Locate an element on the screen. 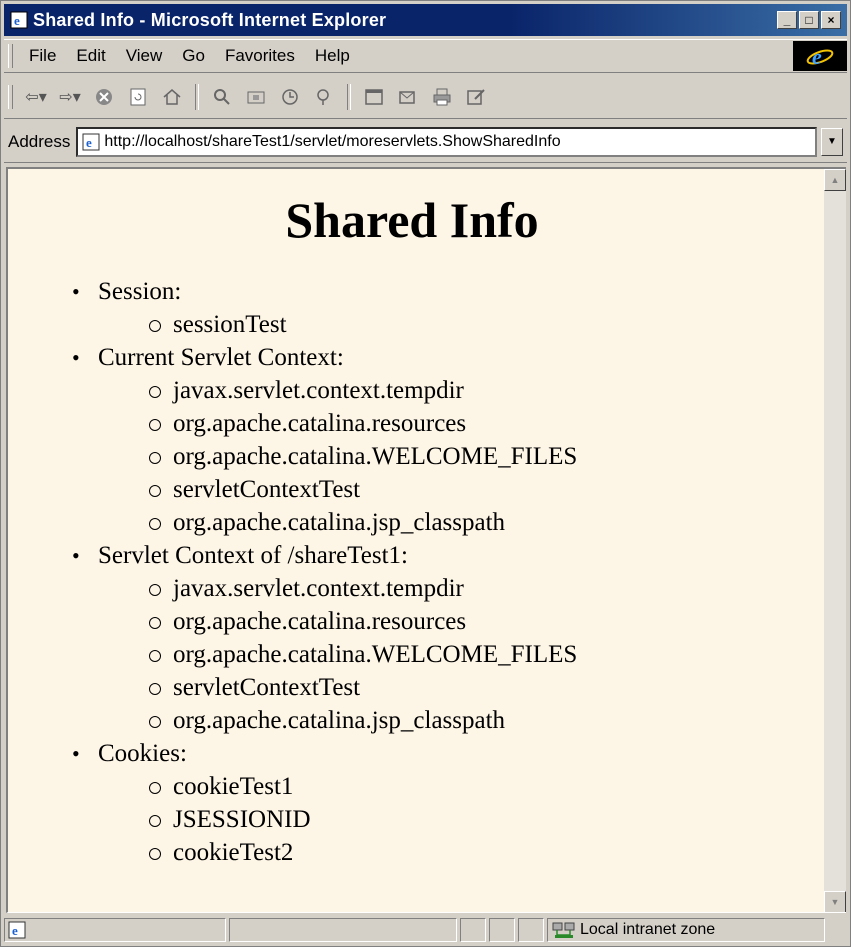 This screenshot has height=947, width=851. home-icon is located at coordinates (172, 97).